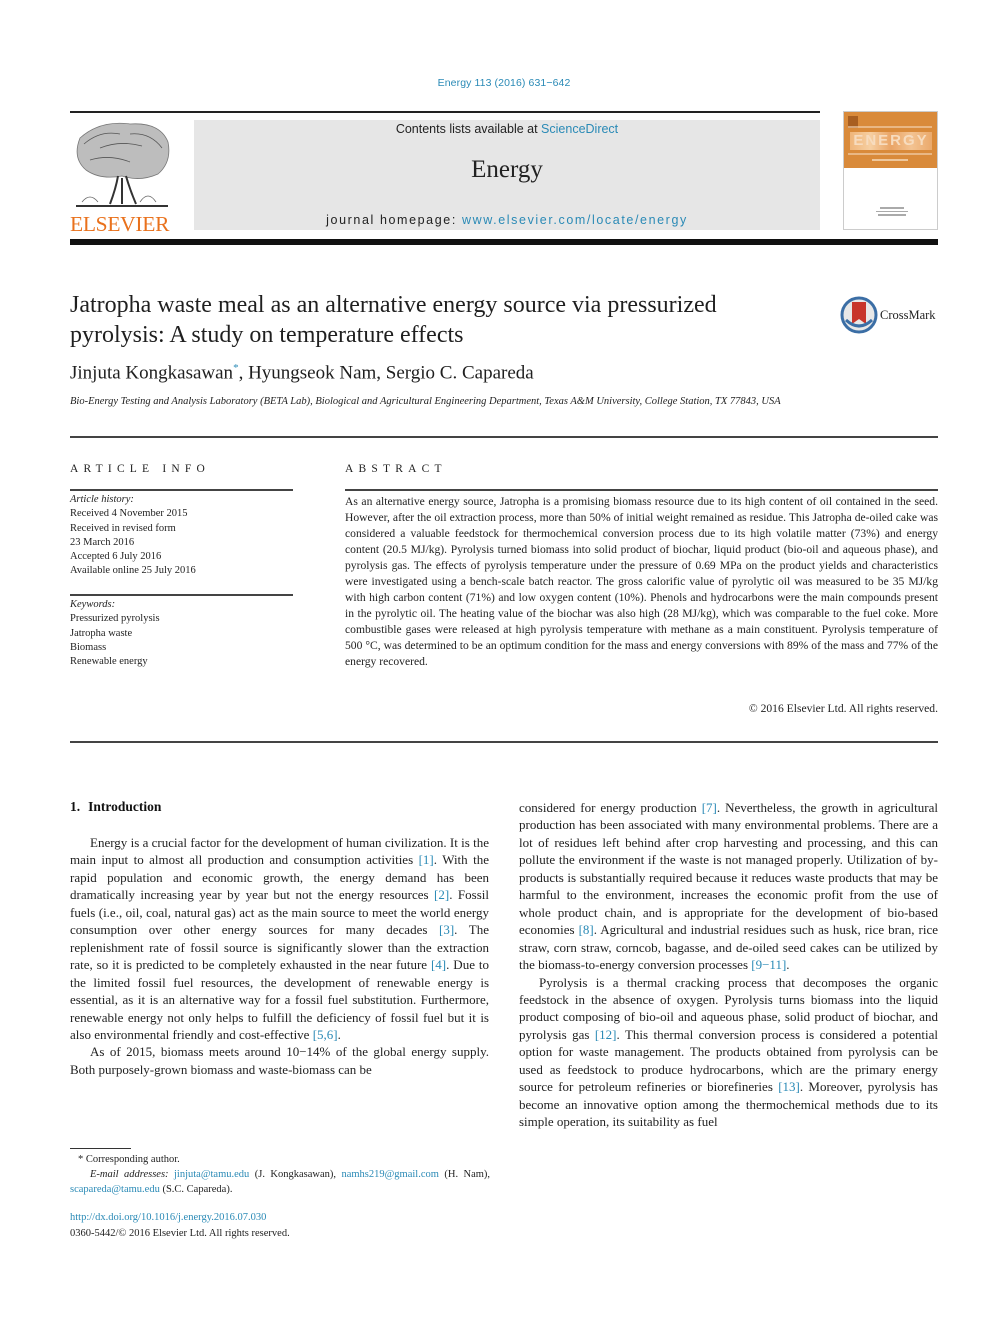 Image resolution: width=992 pixels, height=1323 pixels. I want to click on crossmark-button: CrossMark, so click(890, 316).